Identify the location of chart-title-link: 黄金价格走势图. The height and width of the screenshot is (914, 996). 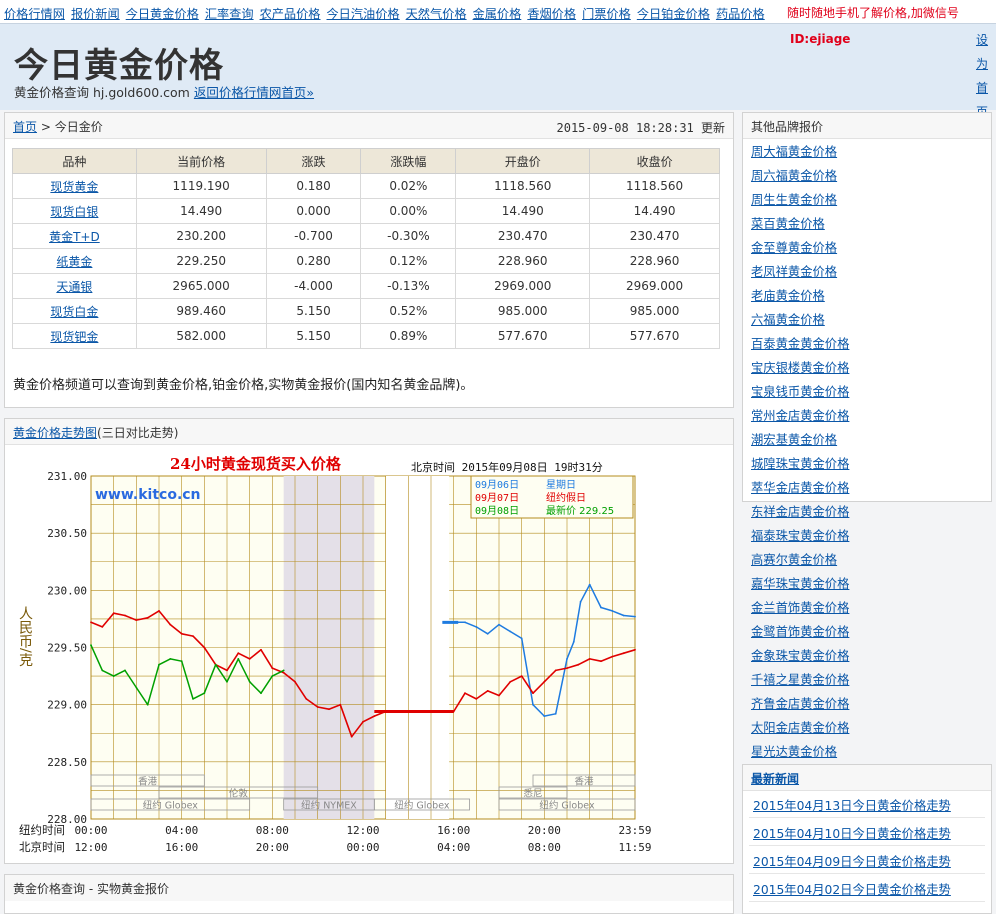
(55, 433).